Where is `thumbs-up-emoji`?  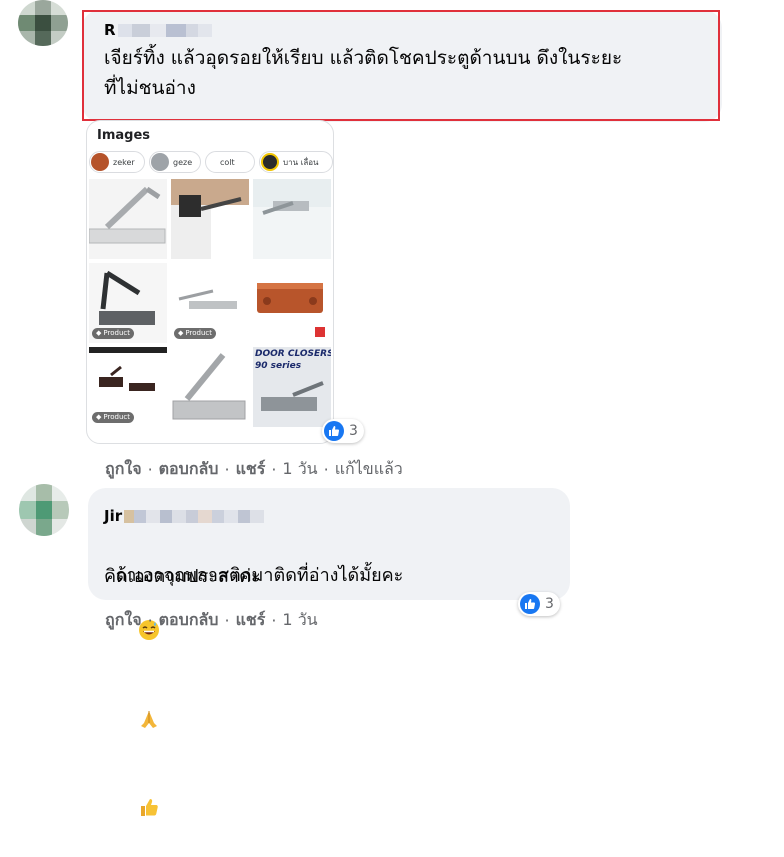 thumbs-up-emoji is located at coordinates (137, 812).